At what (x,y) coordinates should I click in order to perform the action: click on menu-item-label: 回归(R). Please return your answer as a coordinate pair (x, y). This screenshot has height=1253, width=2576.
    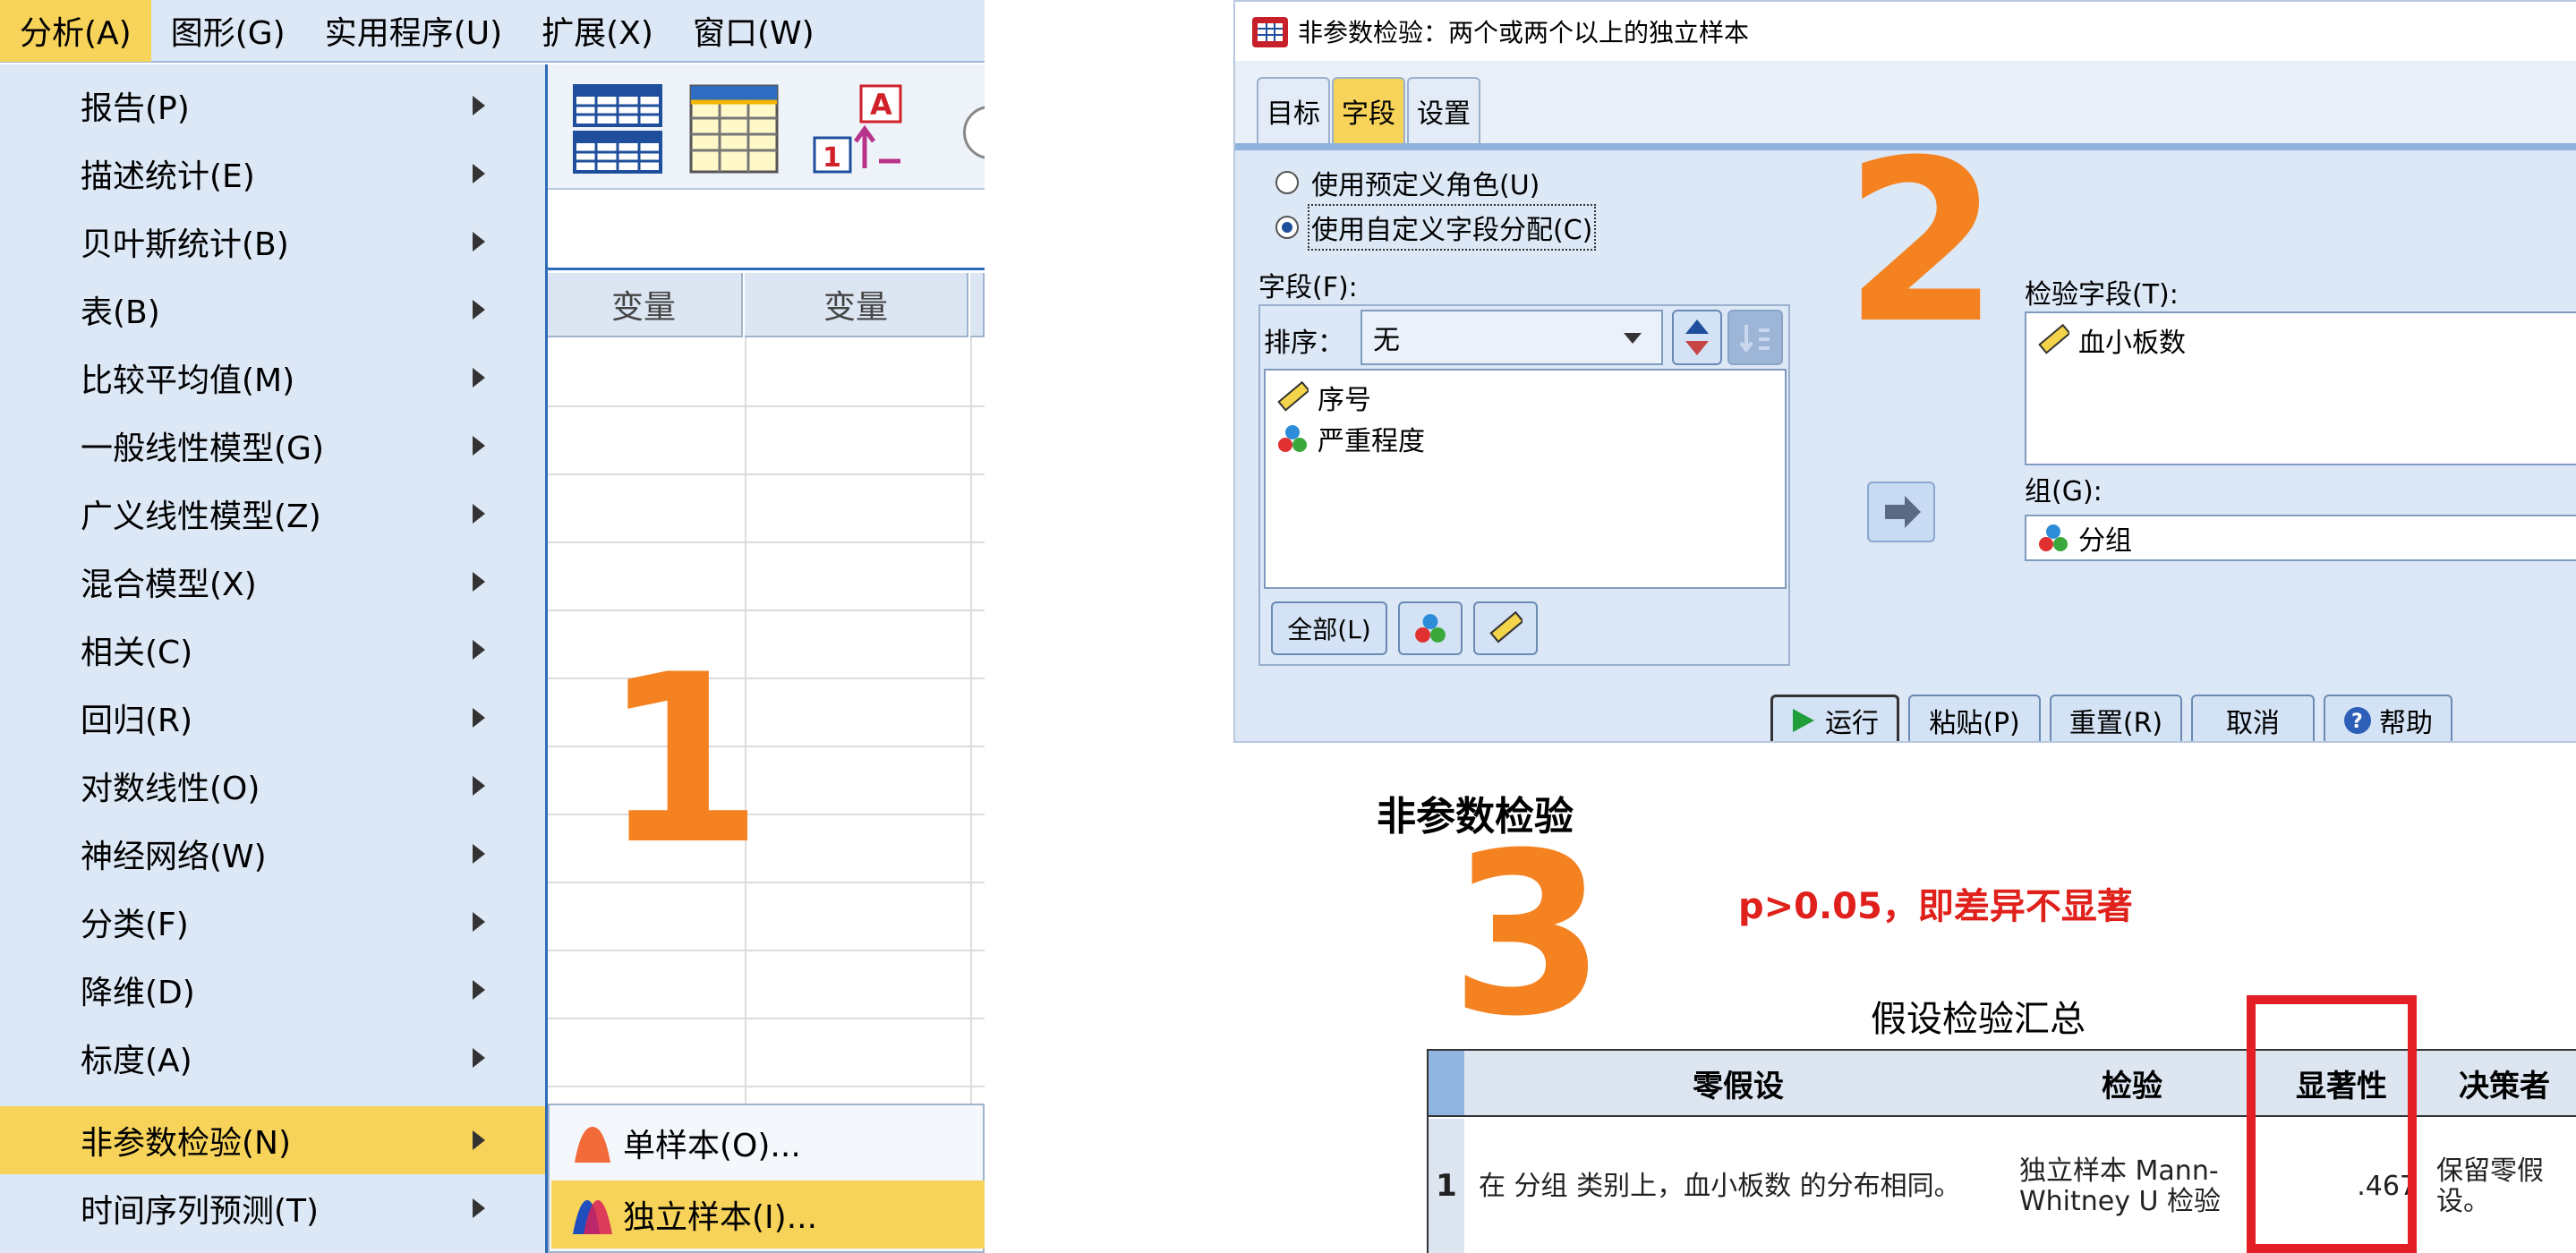
    Looking at the image, I should click on (137, 721).